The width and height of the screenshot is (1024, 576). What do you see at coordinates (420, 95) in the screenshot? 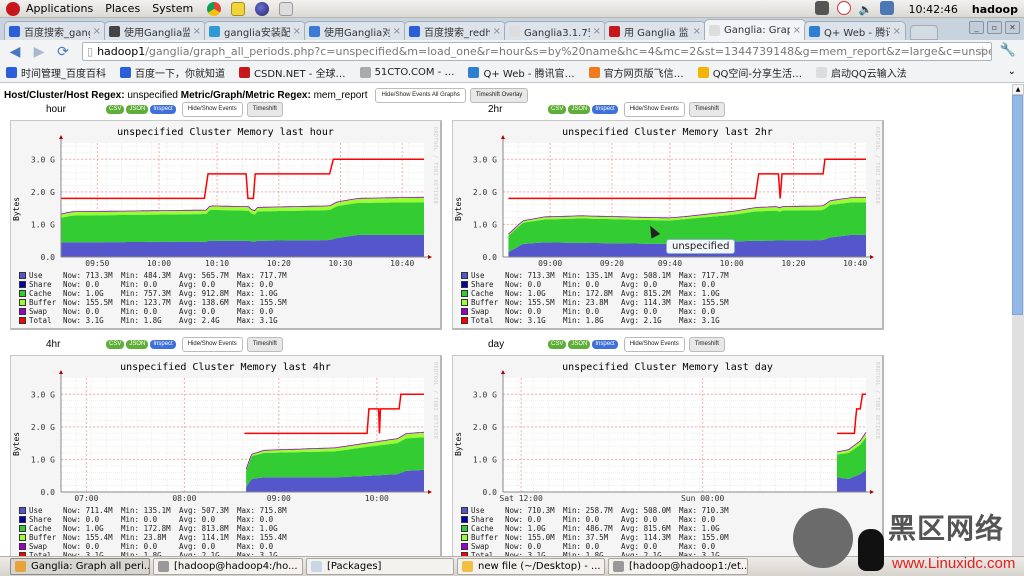
I see `hide-show-events-all-button: Hide/Show Events All Graphs` at bounding box center [420, 95].